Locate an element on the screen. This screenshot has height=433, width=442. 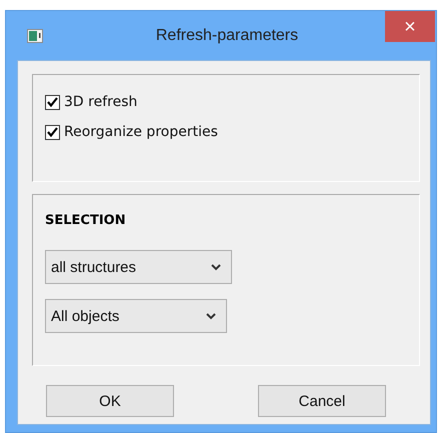
checkbox-option: Reorganize properties is located at coordinates (226, 132).